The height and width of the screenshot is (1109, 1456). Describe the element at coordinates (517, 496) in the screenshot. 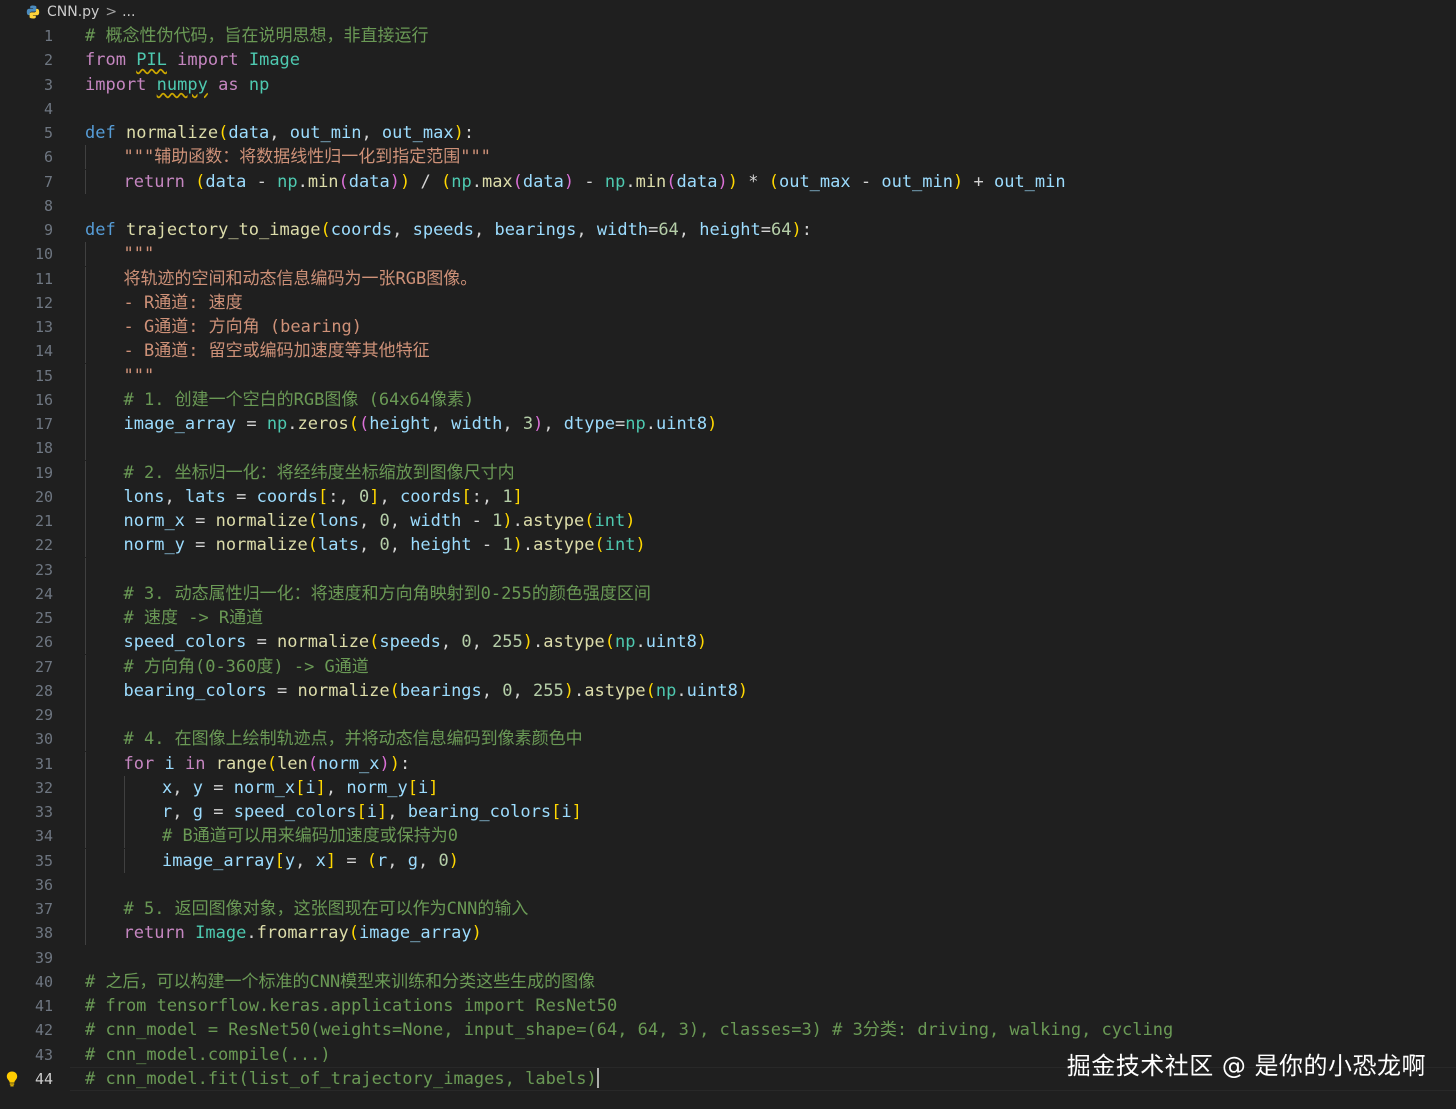

I see `code-token: ]` at that location.